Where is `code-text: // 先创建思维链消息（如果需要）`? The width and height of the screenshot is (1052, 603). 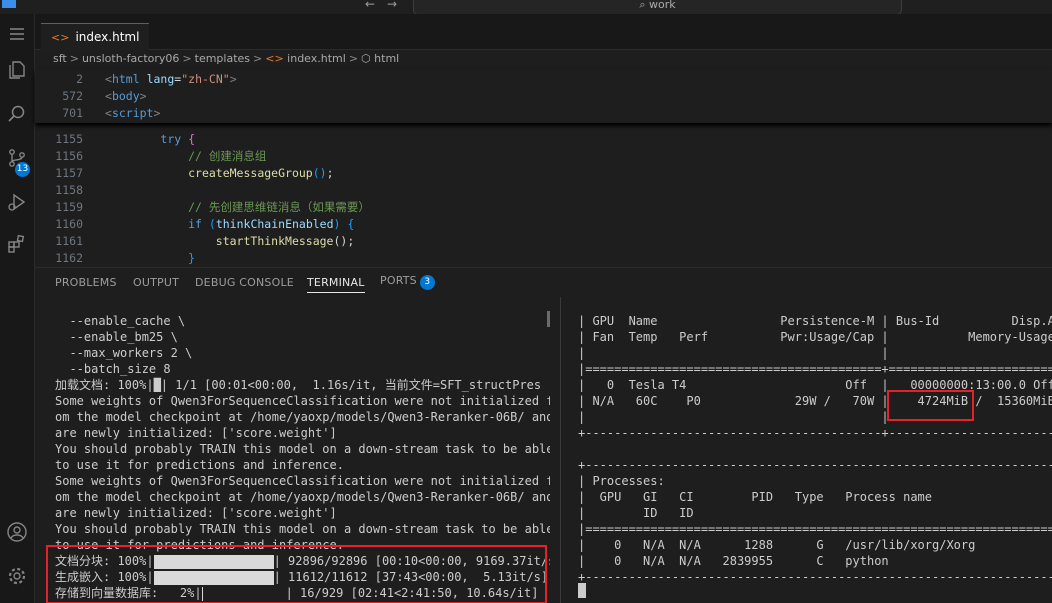
code-text: // 先创建思维链消息（如果需要） is located at coordinates (279, 207).